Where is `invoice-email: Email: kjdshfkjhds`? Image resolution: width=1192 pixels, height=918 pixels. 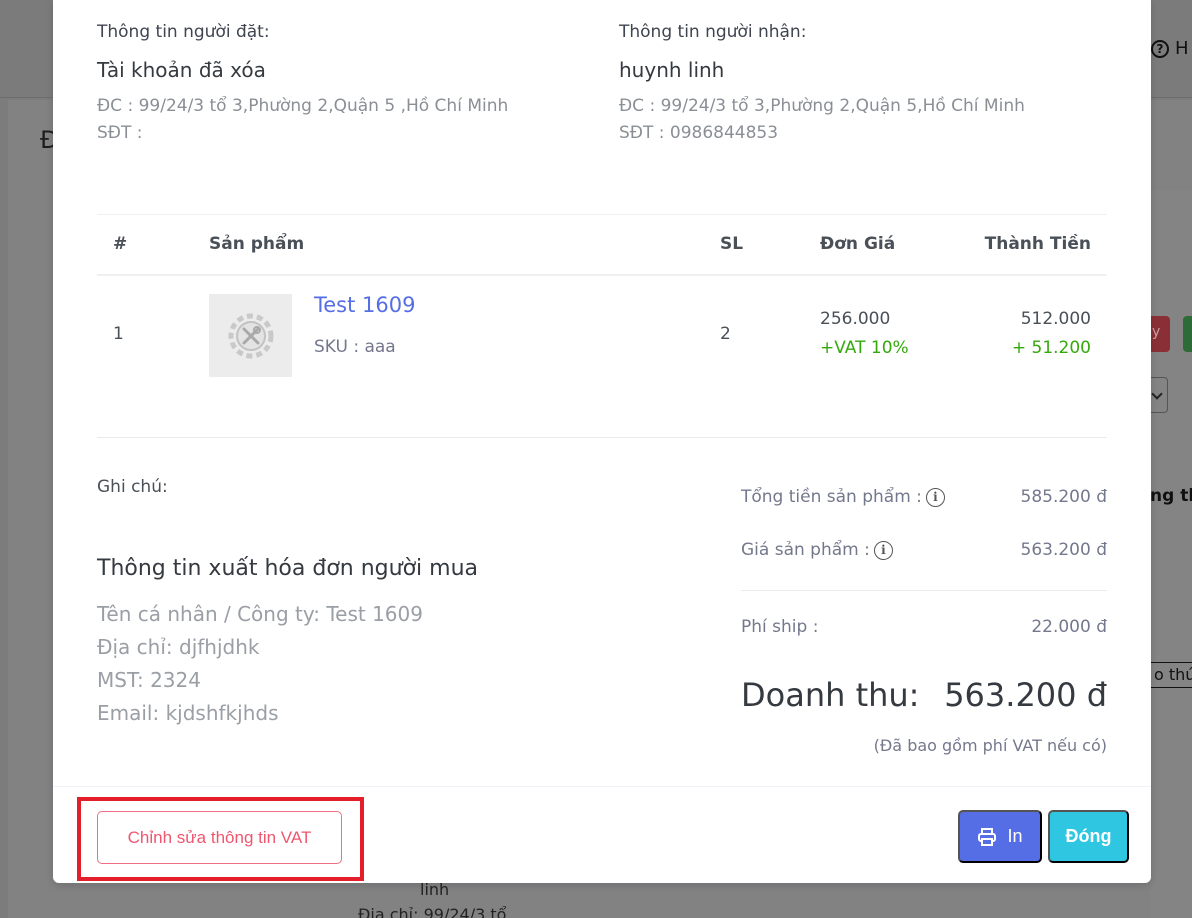
invoice-email: Email: kjdshfkjhds is located at coordinates (188, 713).